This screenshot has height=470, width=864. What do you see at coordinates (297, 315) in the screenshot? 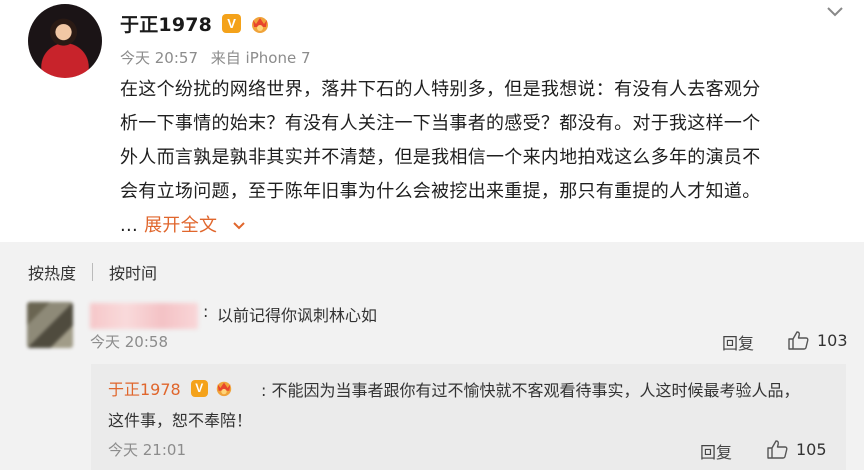
I see `comment-text: 以前记得你讽刺林心如` at bounding box center [297, 315].